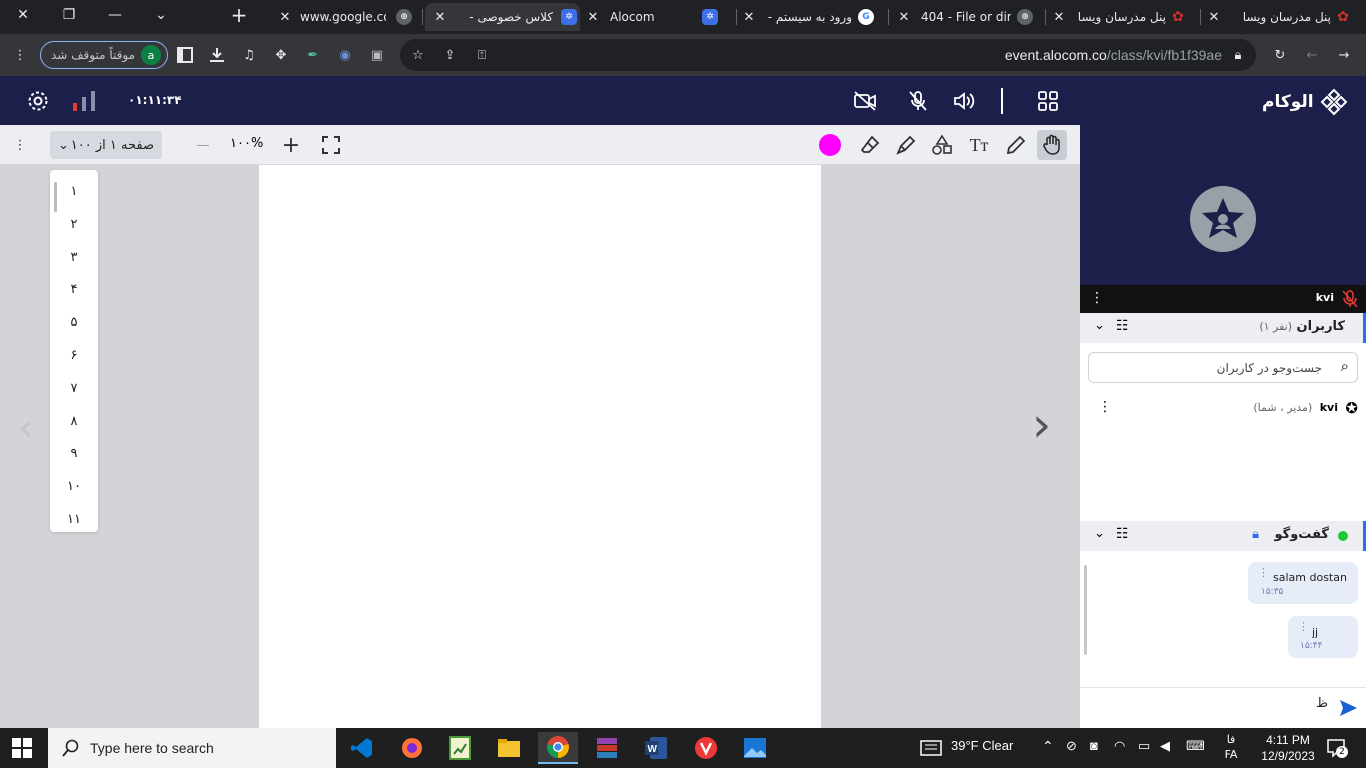  Describe the element at coordinates (313, 55) in the screenshot. I see `feather-extension-icon: ✒` at that location.